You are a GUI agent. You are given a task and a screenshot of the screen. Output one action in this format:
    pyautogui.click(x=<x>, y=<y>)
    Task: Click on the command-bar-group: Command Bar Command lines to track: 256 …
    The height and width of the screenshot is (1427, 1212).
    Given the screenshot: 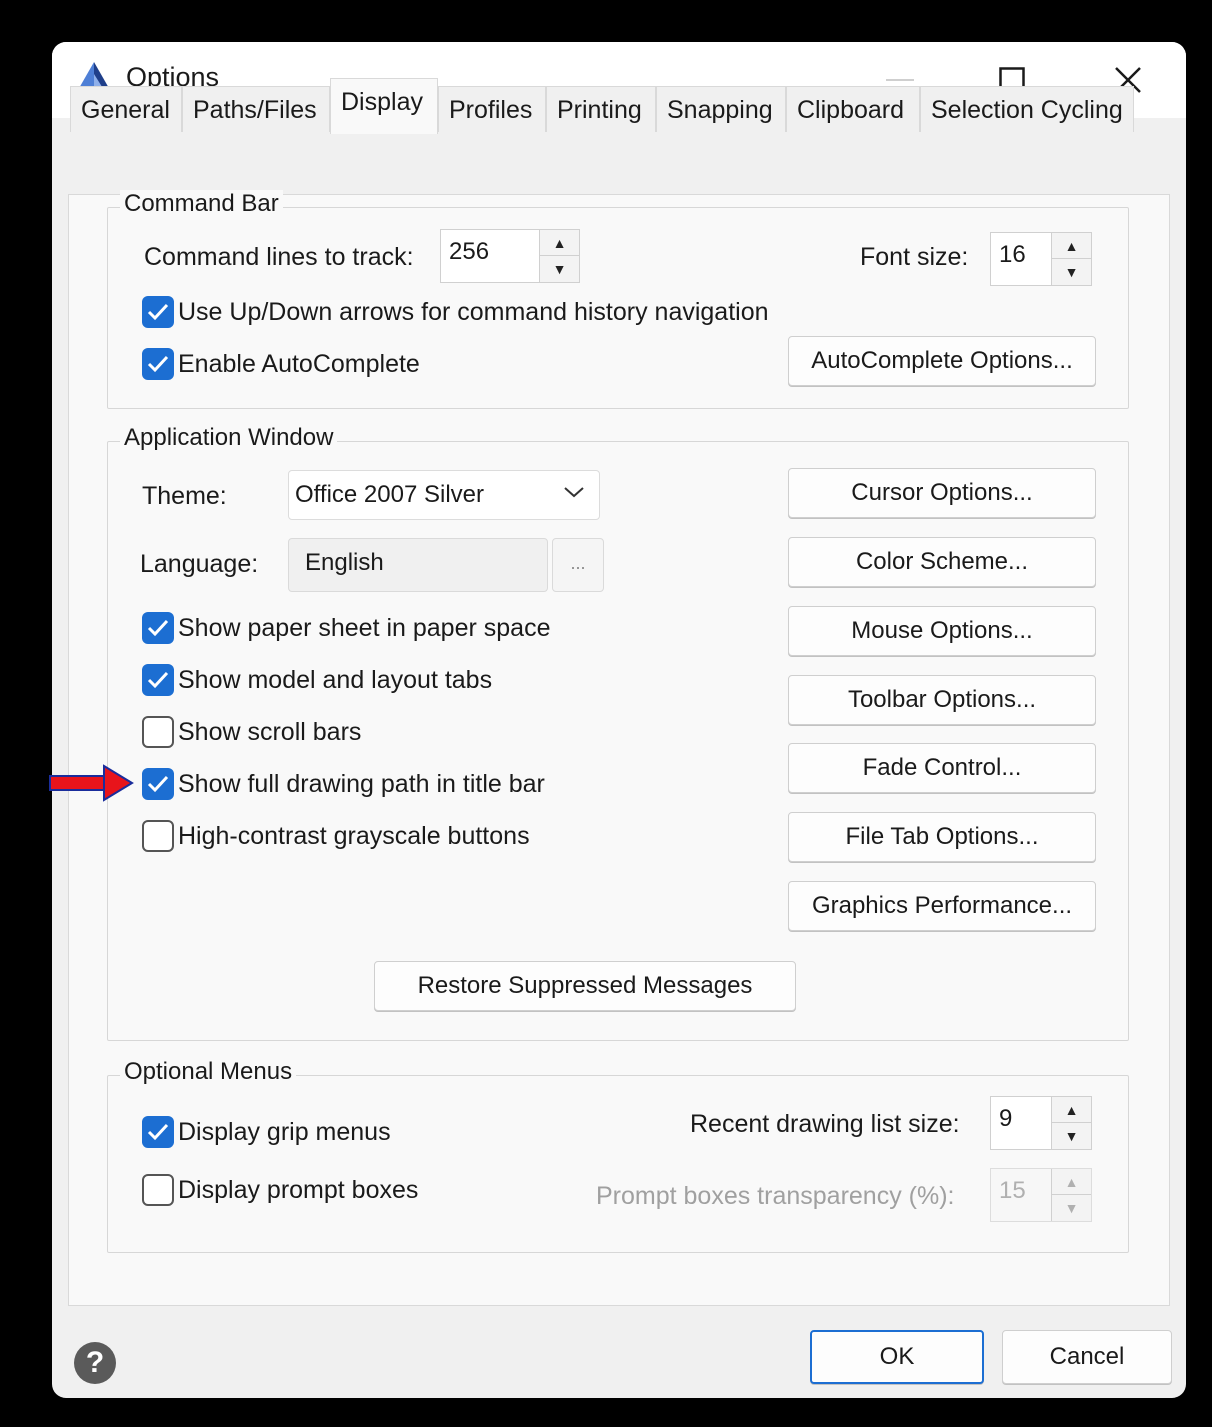 What is the action you would take?
    pyautogui.click(x=618, y=299)
    